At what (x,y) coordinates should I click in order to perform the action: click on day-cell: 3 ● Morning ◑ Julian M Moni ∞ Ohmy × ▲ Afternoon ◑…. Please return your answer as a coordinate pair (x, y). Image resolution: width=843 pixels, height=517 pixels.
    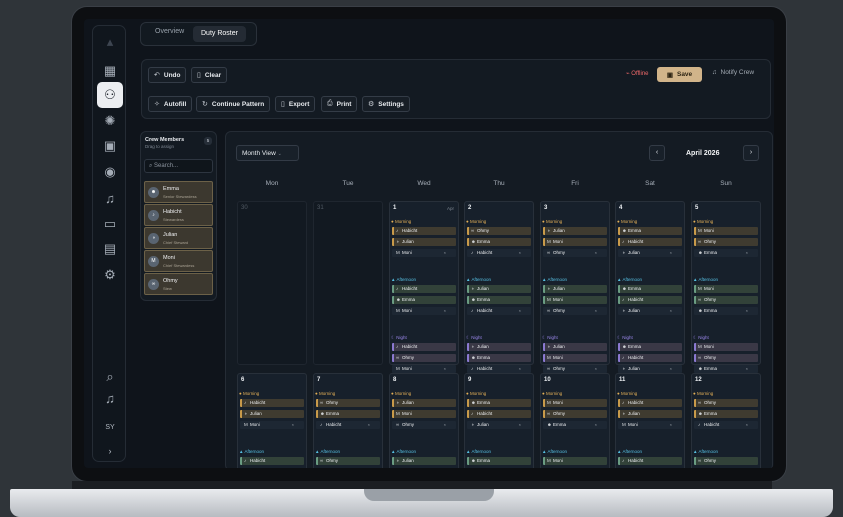
    Looking at the image, I should click on (575, 287).